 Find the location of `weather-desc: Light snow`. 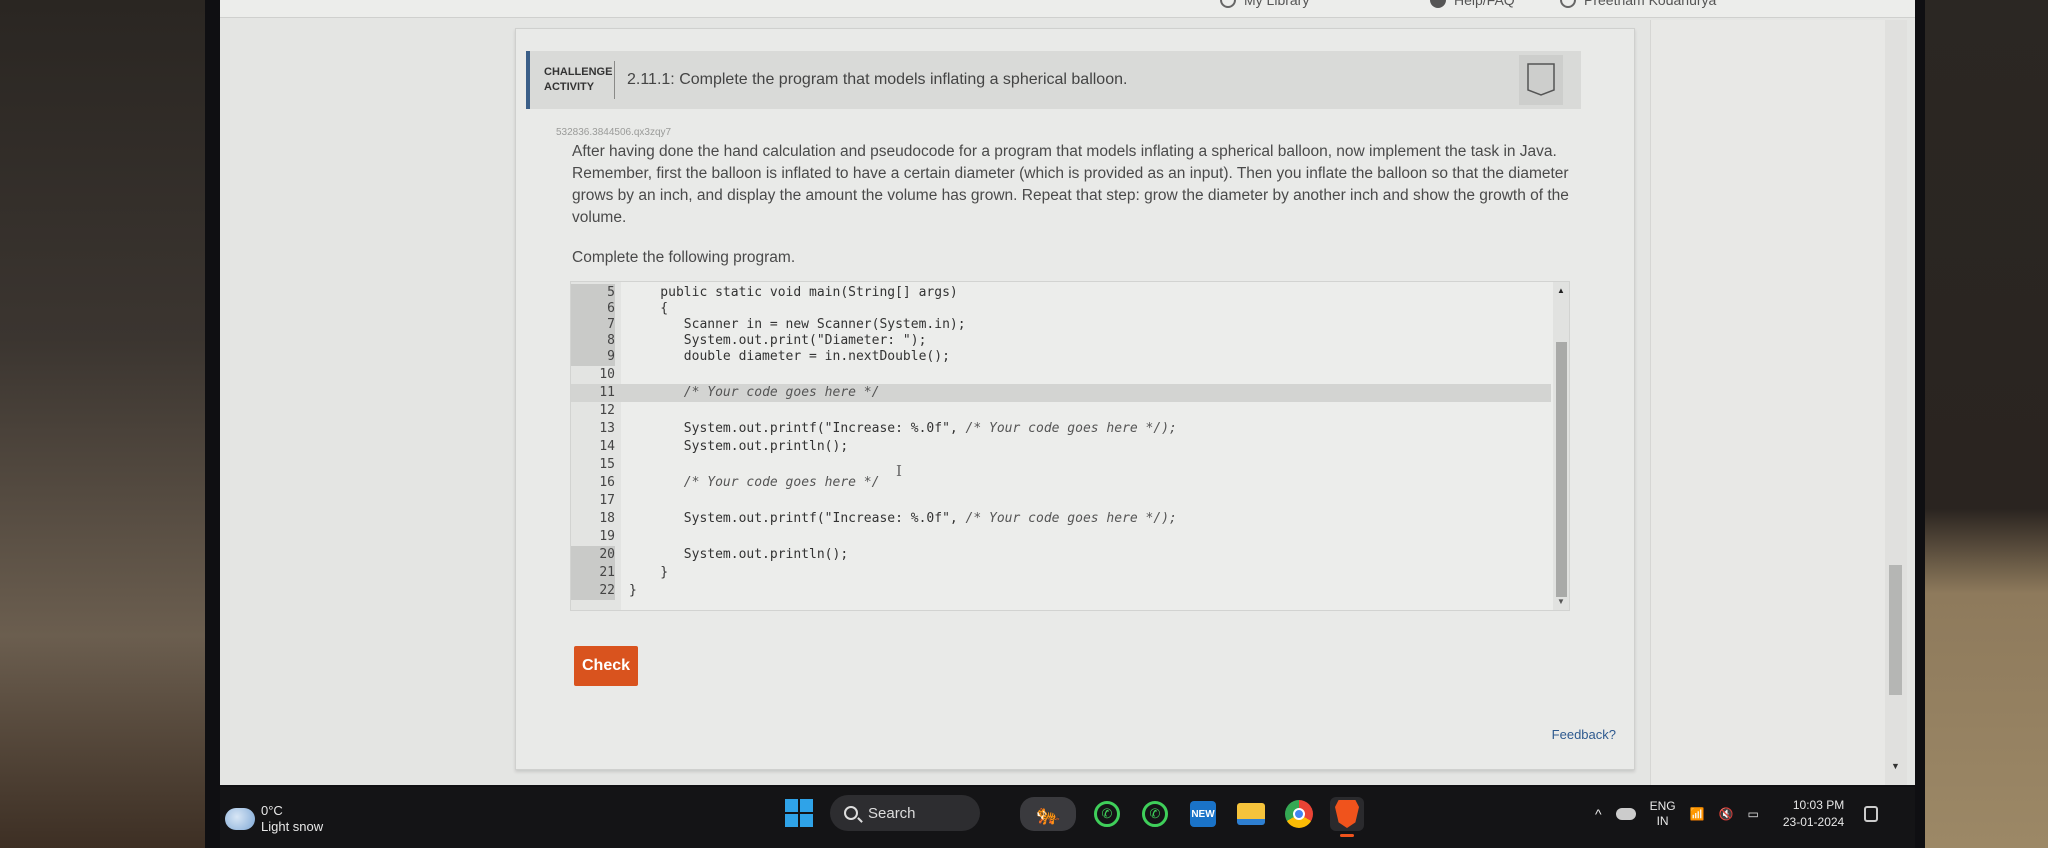

weather-desc: Light snow is located at coordinates (292, 826).